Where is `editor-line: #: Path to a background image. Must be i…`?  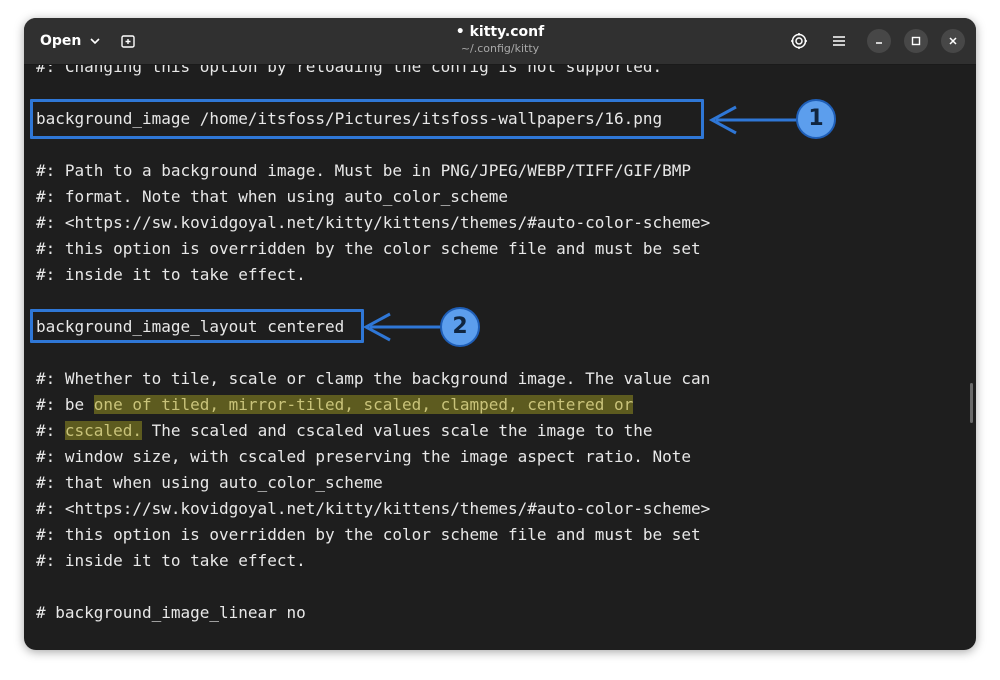 editor-line: #: Path to a background image. Must be i… is located at coordinates (364, 170).